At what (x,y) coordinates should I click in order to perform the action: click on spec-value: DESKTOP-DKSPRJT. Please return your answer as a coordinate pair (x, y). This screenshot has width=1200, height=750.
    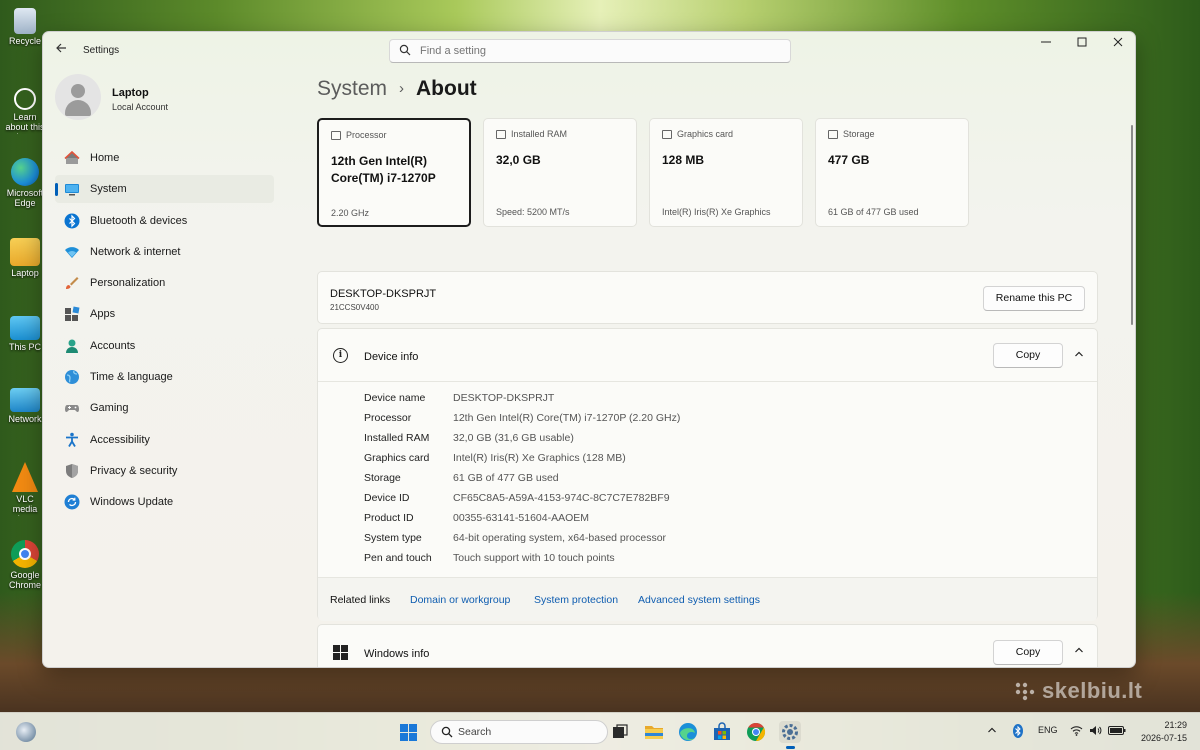
    Looking at the image, I should click on (504, 398).